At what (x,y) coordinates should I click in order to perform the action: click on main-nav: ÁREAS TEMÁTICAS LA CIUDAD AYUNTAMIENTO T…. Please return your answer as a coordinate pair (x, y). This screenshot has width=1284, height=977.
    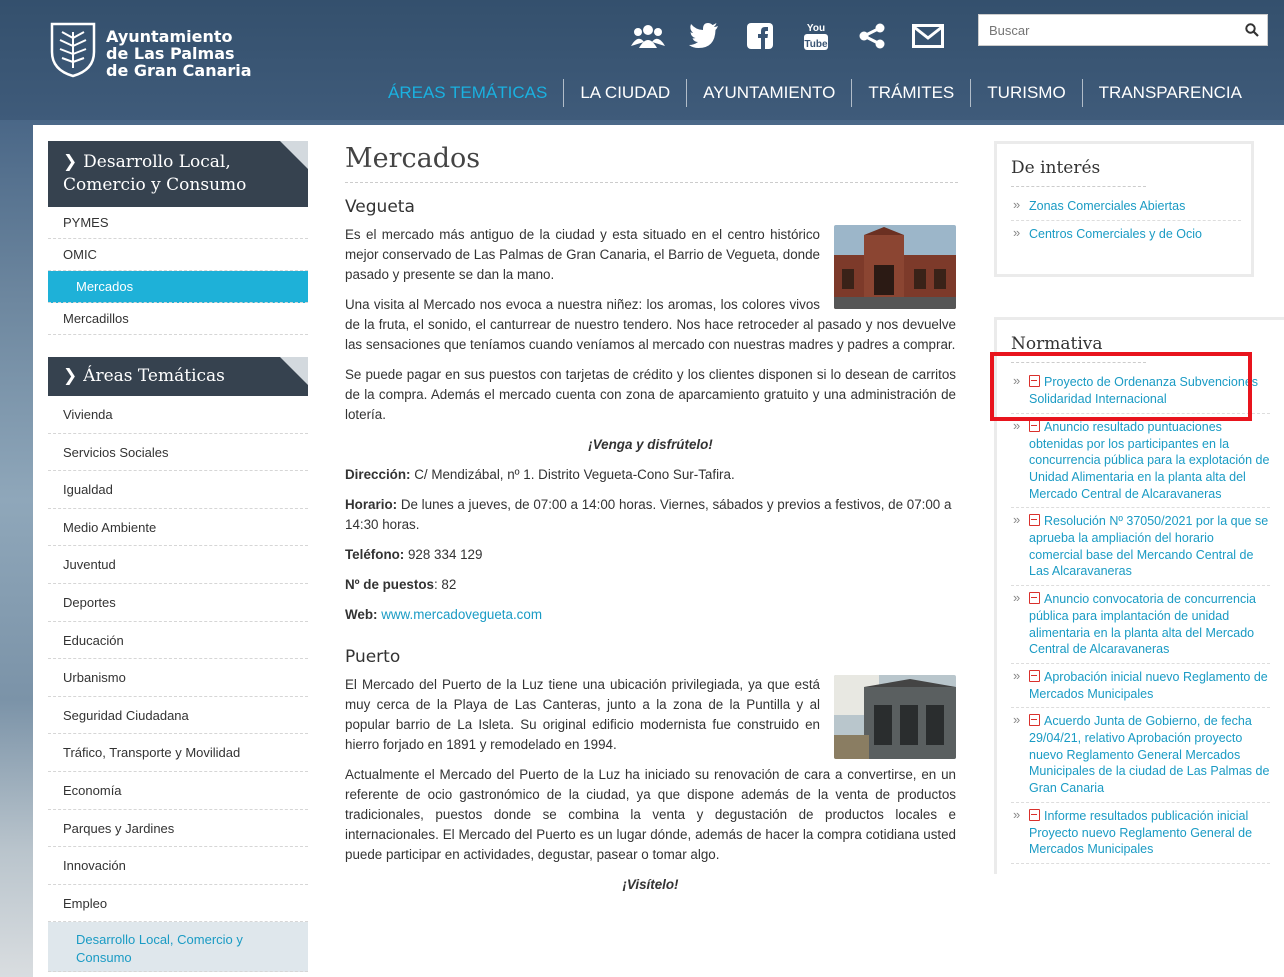
    Looking at the image, I should click on (815, 93).